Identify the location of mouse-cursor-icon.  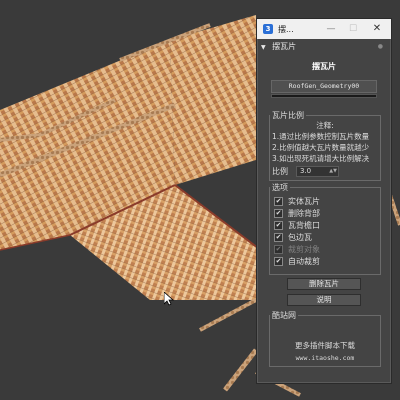
(169, 299).